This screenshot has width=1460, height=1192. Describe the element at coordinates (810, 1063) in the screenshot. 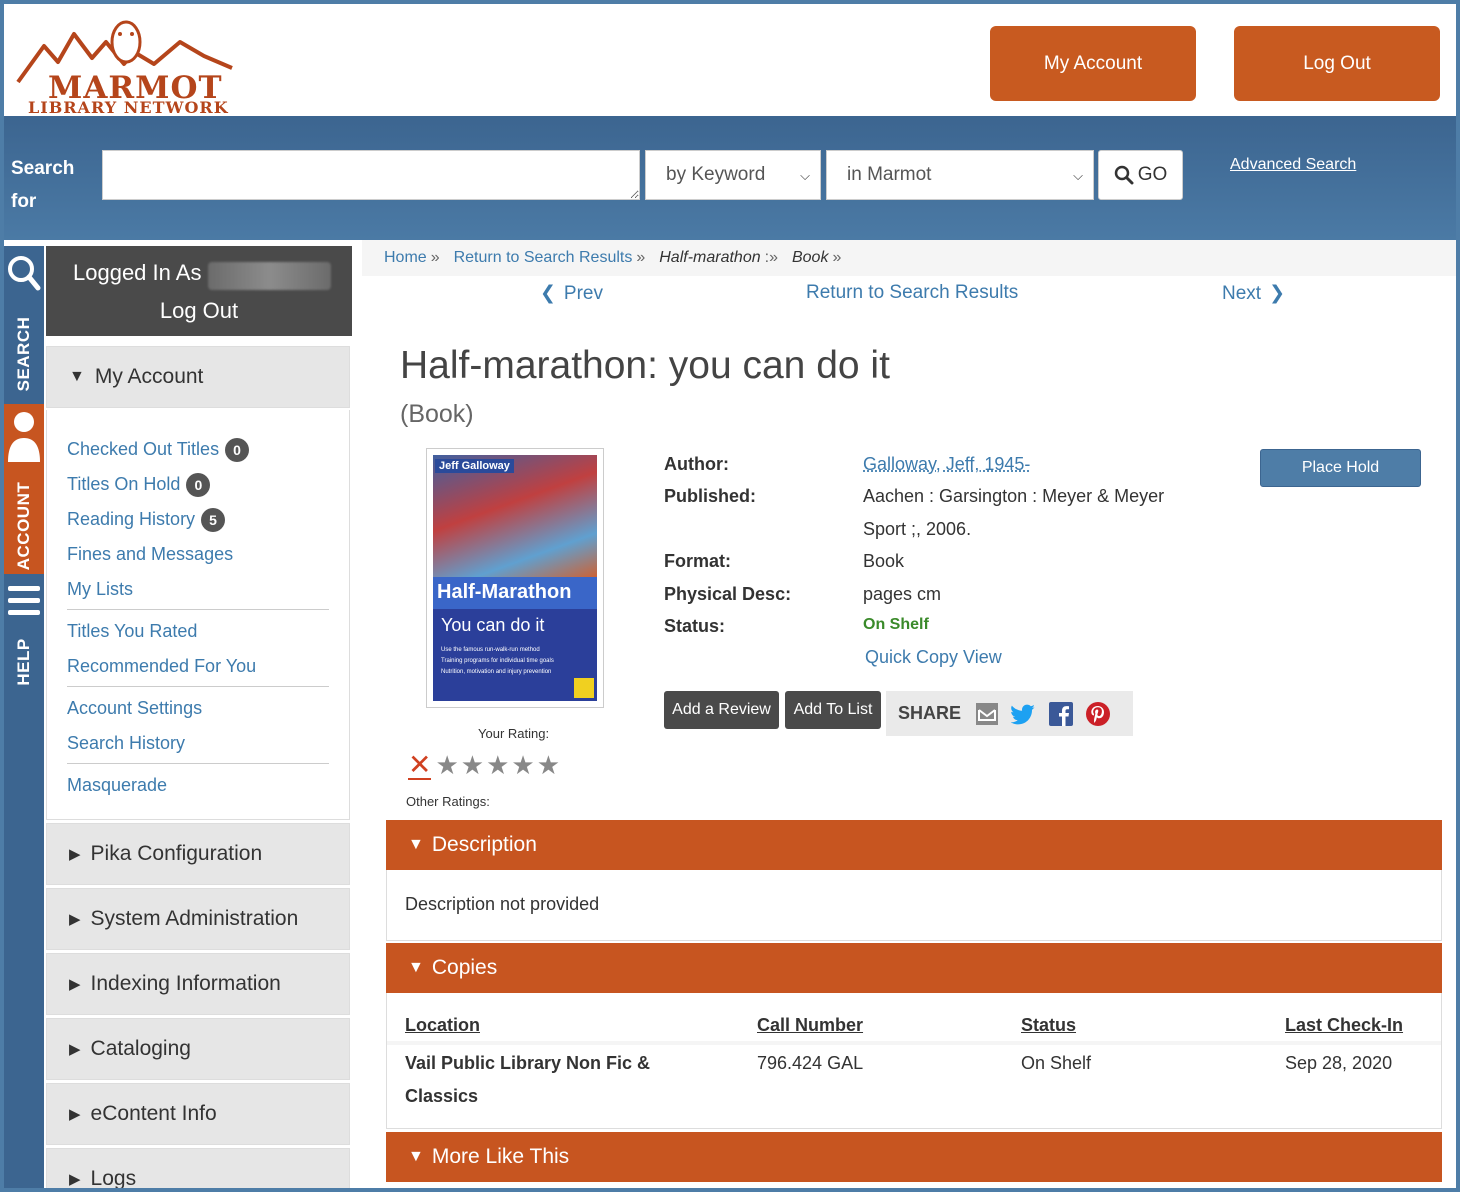

I see `copy-call-number: 796.424 GAL` at that location.